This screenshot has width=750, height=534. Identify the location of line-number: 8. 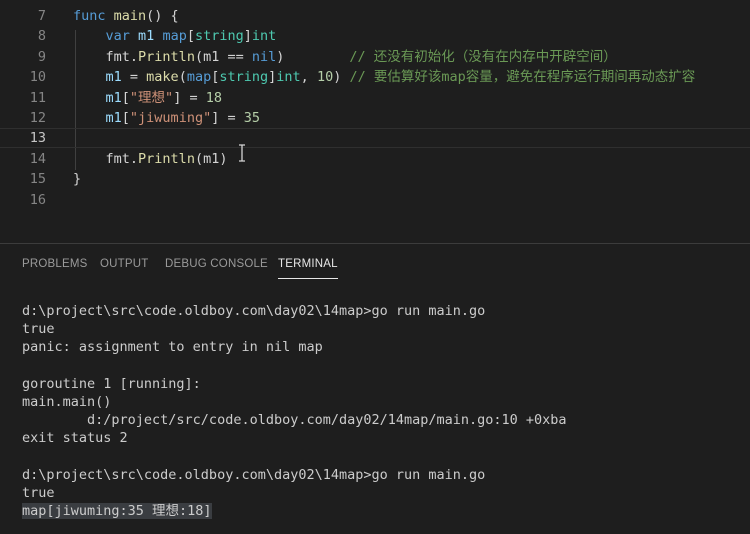
(41, 36).